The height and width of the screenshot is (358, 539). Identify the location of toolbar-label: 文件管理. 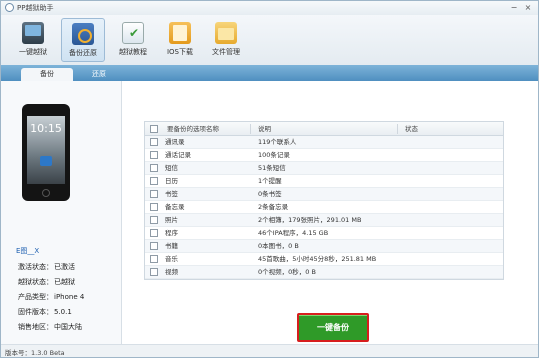
(226, 52).